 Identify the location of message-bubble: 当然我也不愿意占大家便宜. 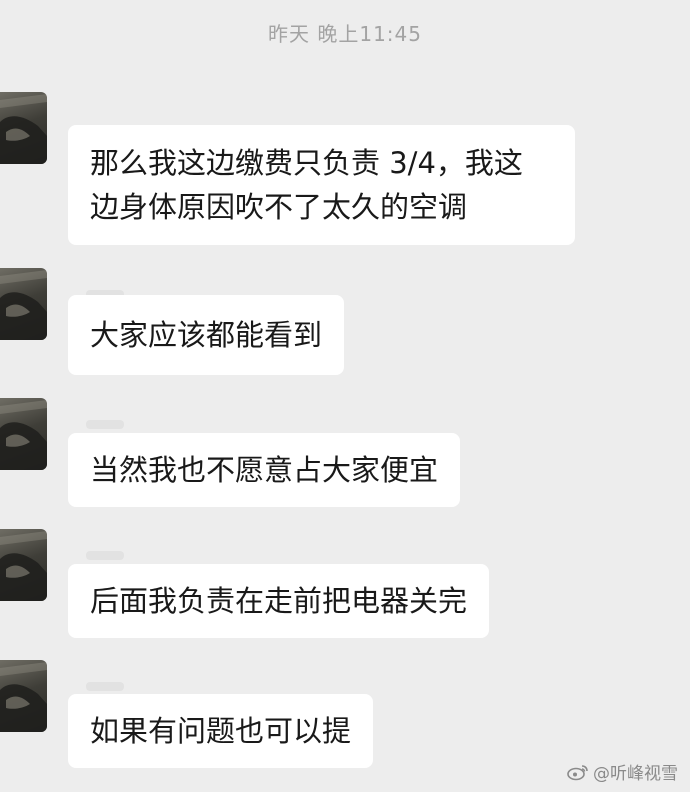
(264, 470).